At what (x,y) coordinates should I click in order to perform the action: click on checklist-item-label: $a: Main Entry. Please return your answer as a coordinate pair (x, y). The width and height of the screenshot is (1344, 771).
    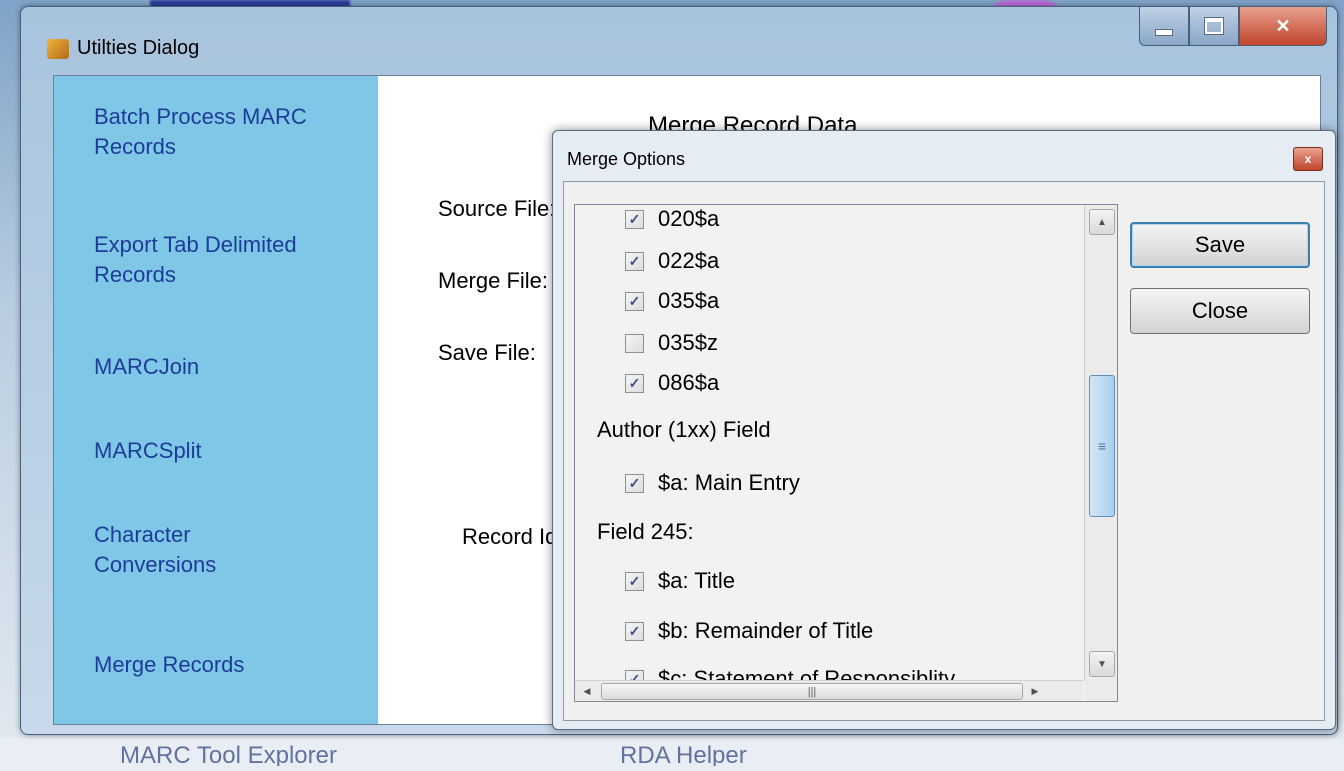
    Looking at the image, I should click on (729, 482).